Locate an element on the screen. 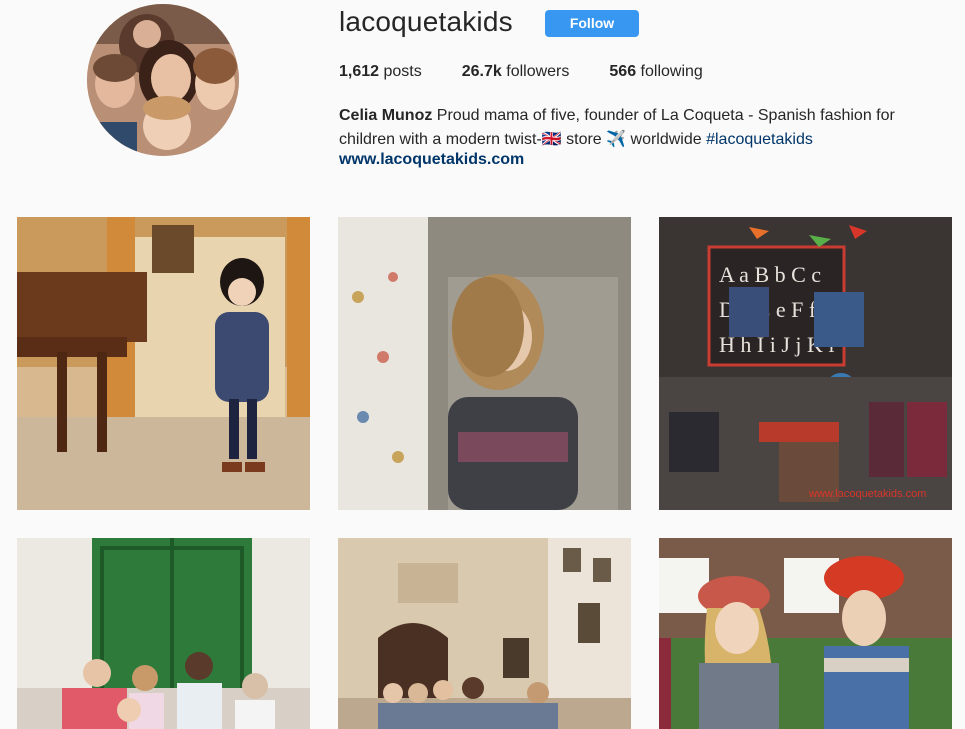 The width and height of the screenshot is (965, 729). bio-hashtag-link: #lacoquetakids is located at coordinates (759, 139).